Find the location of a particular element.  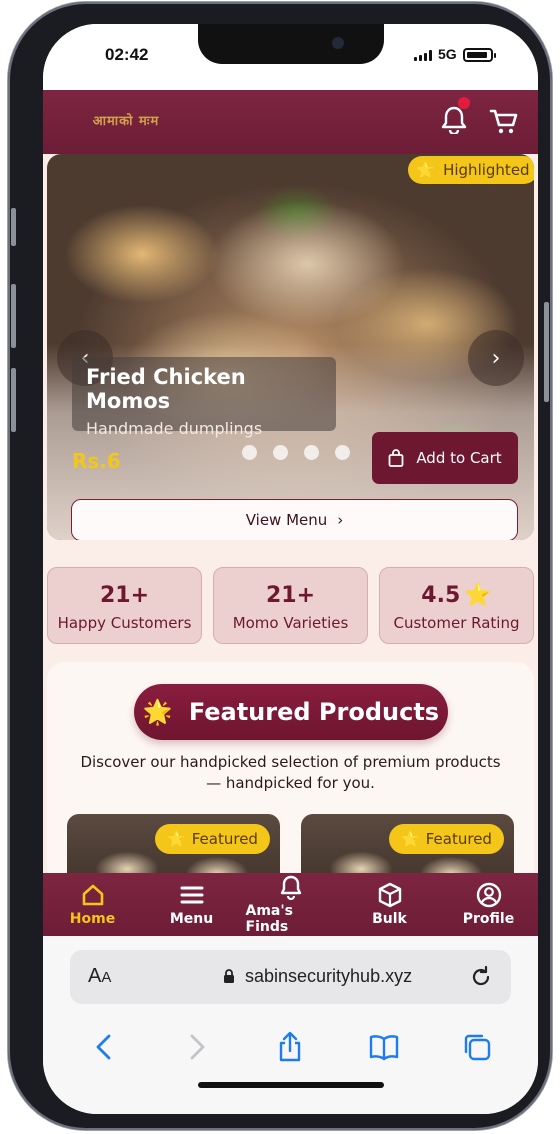

highlighted-badge-label: Highlighted is located at coordinates (486, 170).